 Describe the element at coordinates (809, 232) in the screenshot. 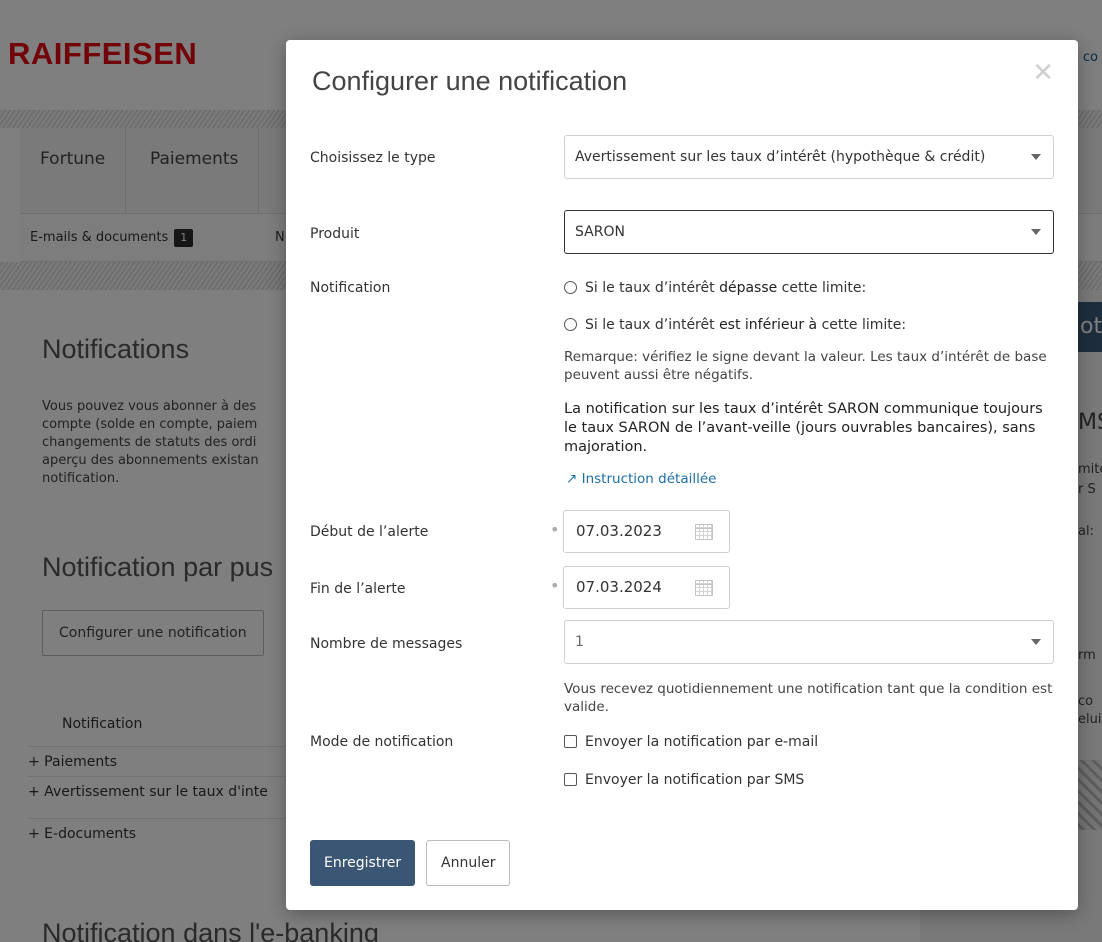

I see `product-select: SARON` at that location.